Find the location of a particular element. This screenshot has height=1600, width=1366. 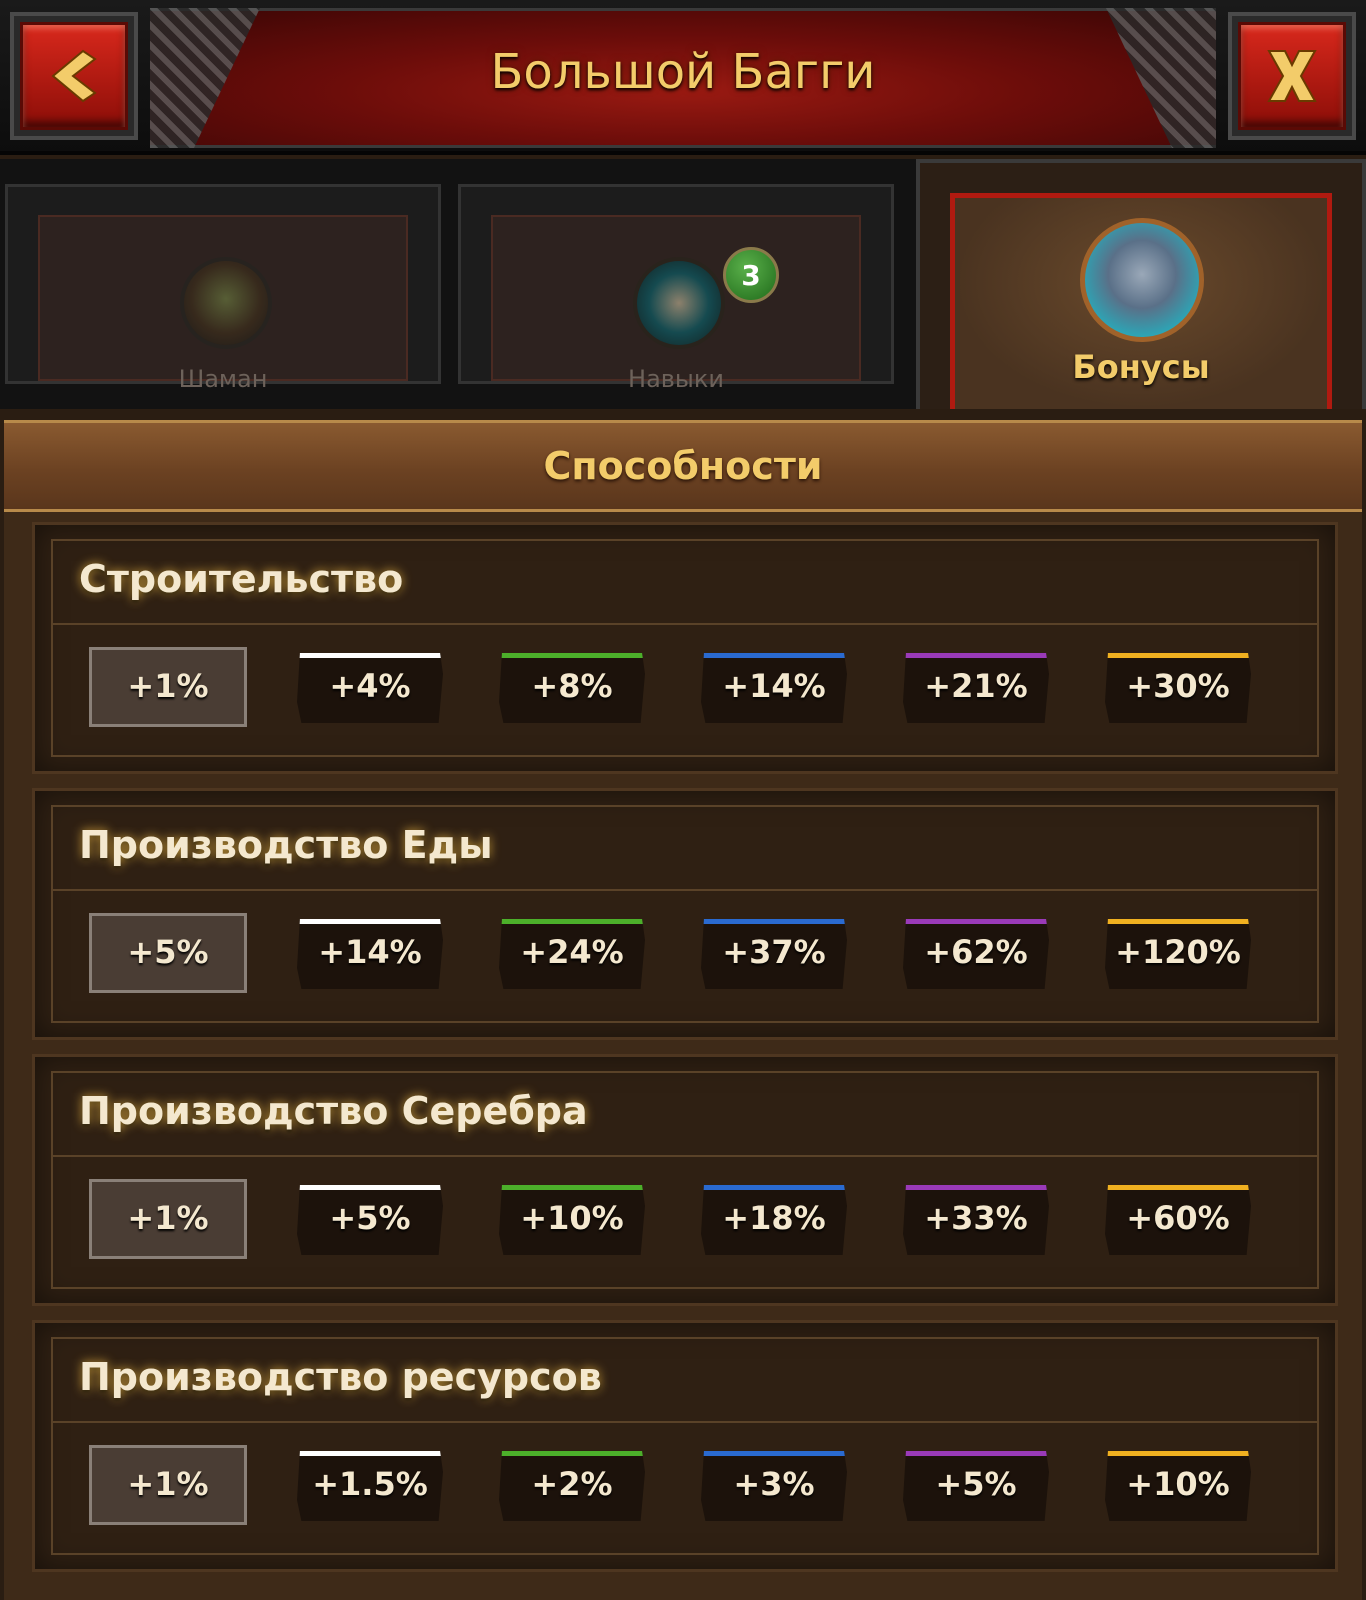

bonus-cell-tier-blue: +14% is located at coordinates (774, 688).